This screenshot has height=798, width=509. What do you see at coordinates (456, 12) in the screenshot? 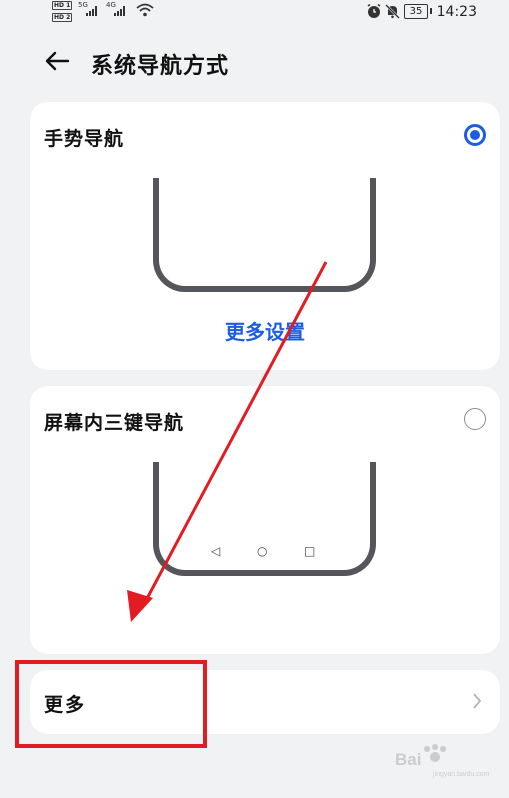
I see `status-time: 14:23` at bounding box center [456, 12].